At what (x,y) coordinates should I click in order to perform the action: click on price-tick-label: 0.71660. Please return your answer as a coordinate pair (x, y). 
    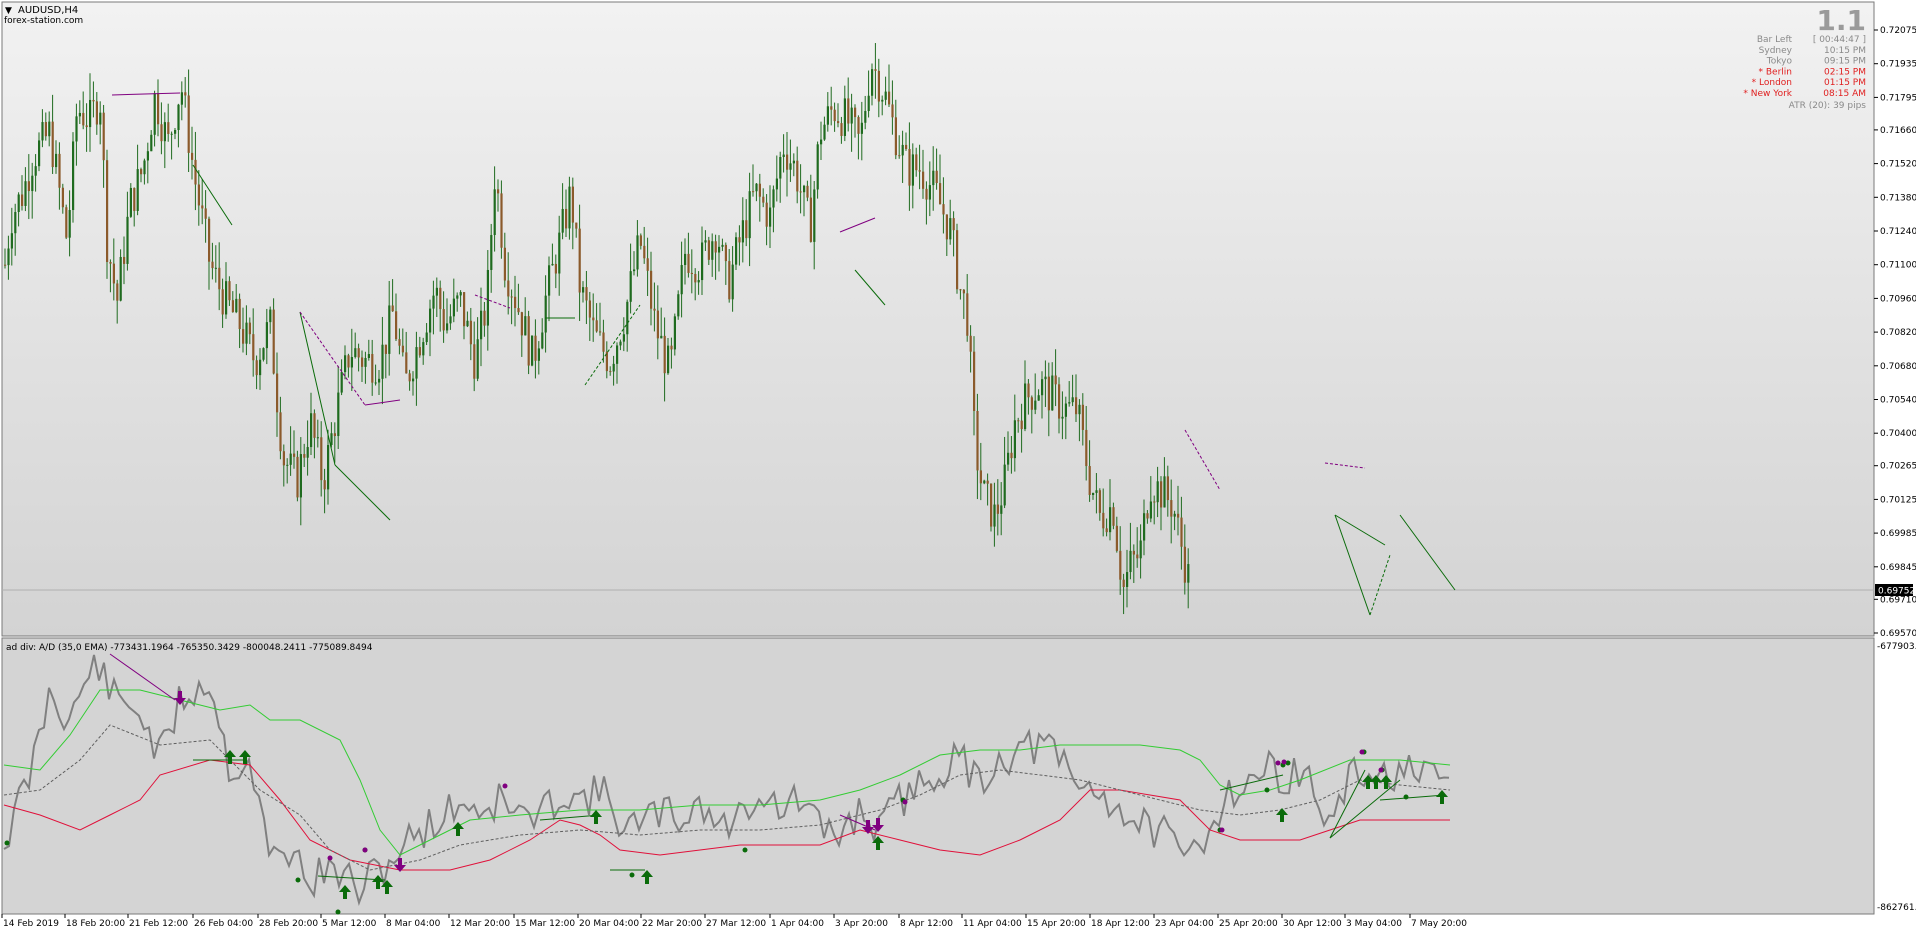
    Looking at the image, I should click on (1898, 131).